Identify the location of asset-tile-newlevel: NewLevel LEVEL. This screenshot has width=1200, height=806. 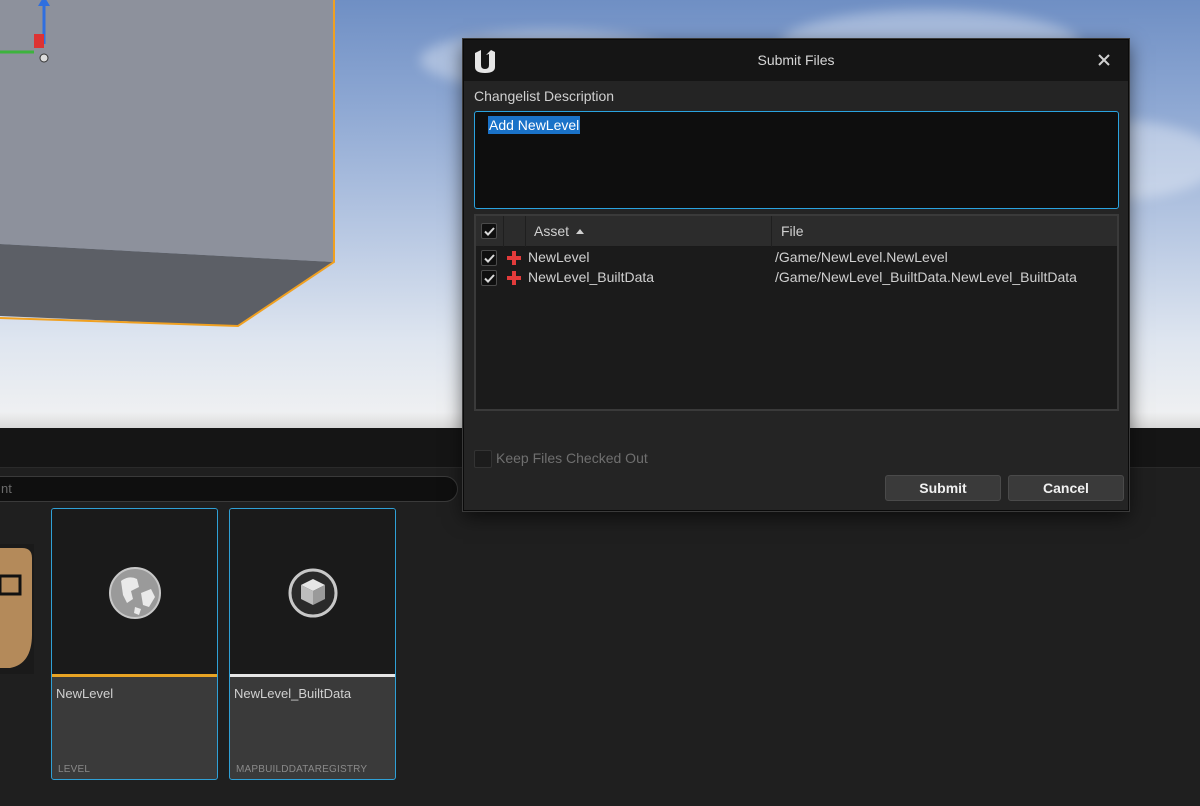
(134, 644).